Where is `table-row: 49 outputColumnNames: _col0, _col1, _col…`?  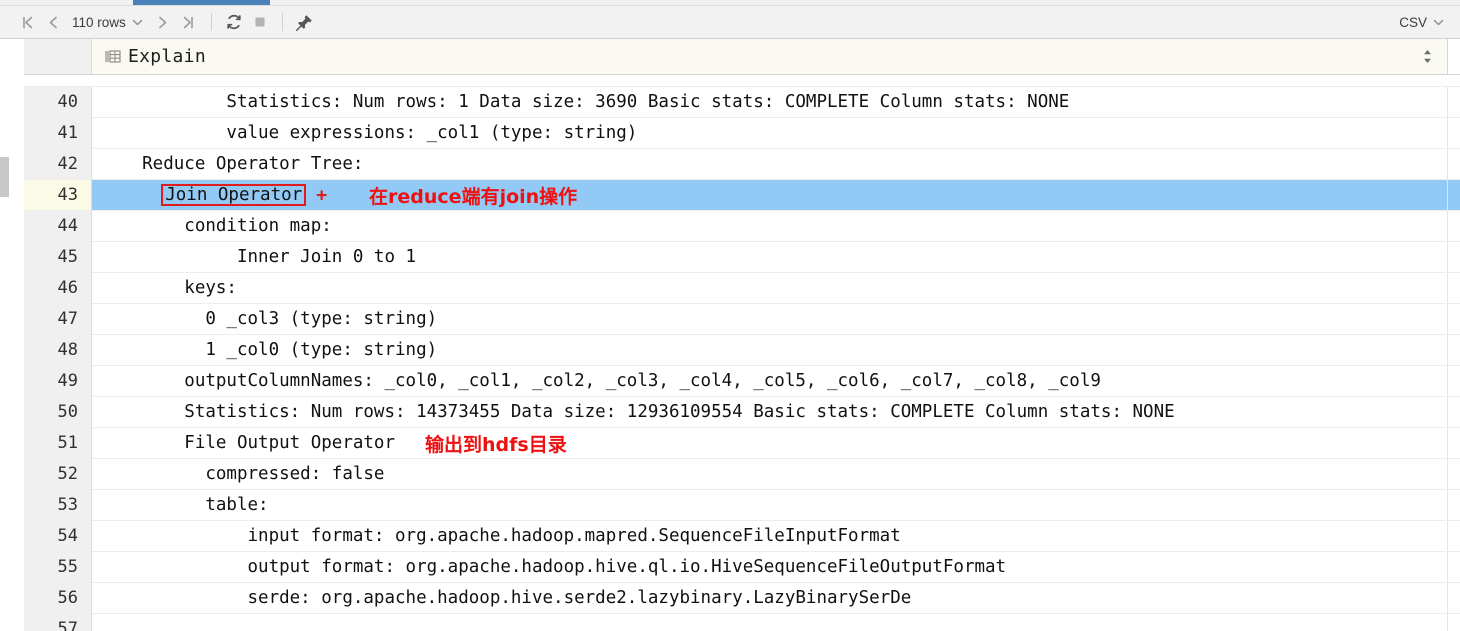
table-row: 49 outputColumnNames: _col0, _col1, _col… is located at coordinates (742, 381).